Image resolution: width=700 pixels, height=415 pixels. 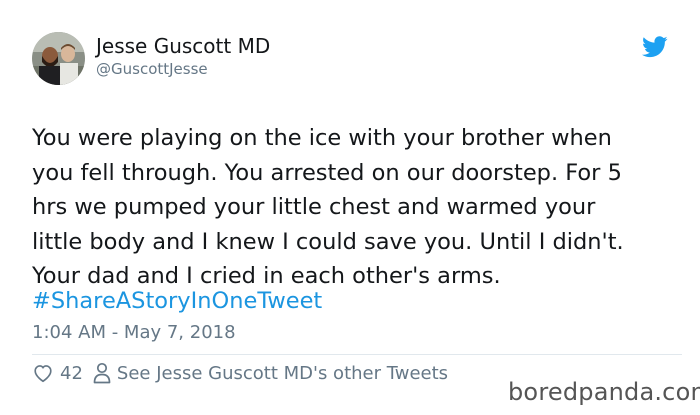 I want to click on boredpanda-watermark: boredpanda.com, so click(x=604, y=392).